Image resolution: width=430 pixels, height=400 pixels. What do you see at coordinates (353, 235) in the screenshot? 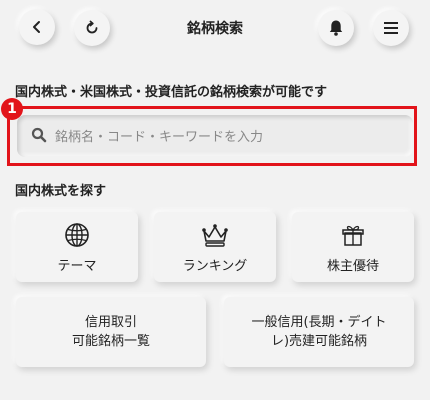
I see `gift-icon` at bounding box center [353, 235].